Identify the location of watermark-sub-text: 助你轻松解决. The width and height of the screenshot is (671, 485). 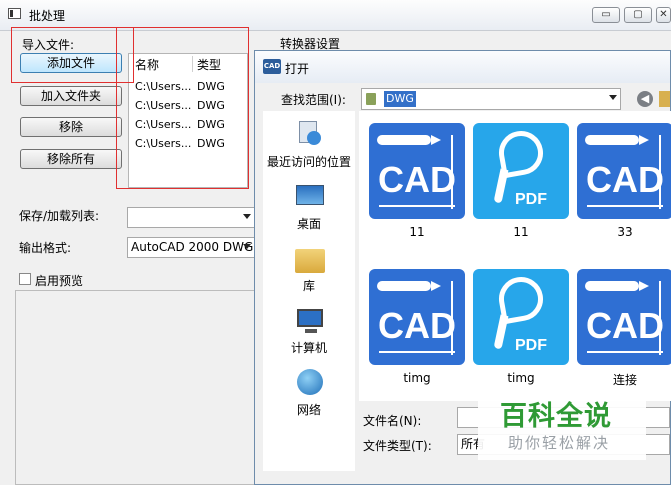
(559, 443).